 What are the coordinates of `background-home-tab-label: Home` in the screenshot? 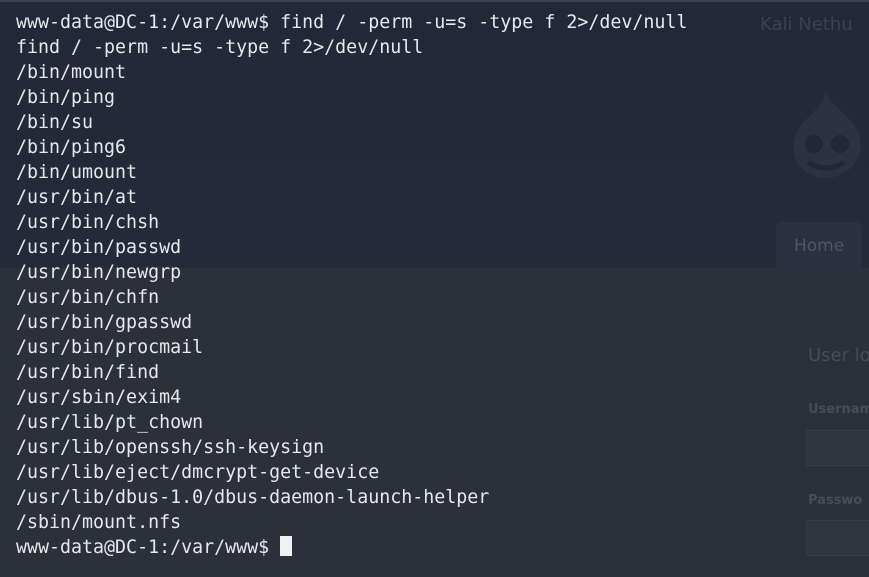 It's located at (819, 246).